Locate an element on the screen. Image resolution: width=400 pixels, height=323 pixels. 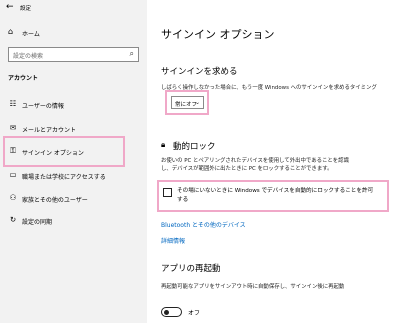
search-placeholder: 設定の検索 is located at coordinates (28, 56).